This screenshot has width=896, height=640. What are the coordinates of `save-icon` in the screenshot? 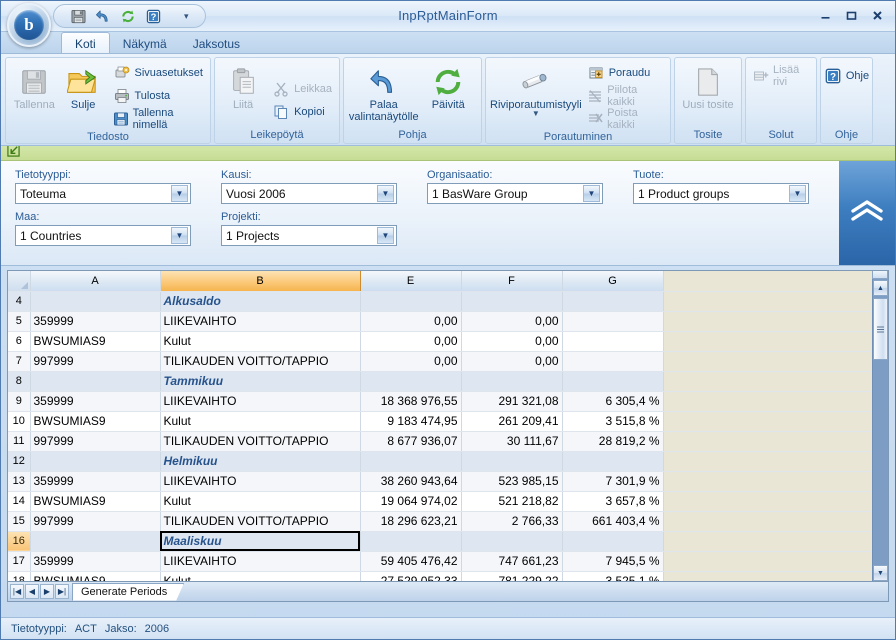 It's located at (78, 16).